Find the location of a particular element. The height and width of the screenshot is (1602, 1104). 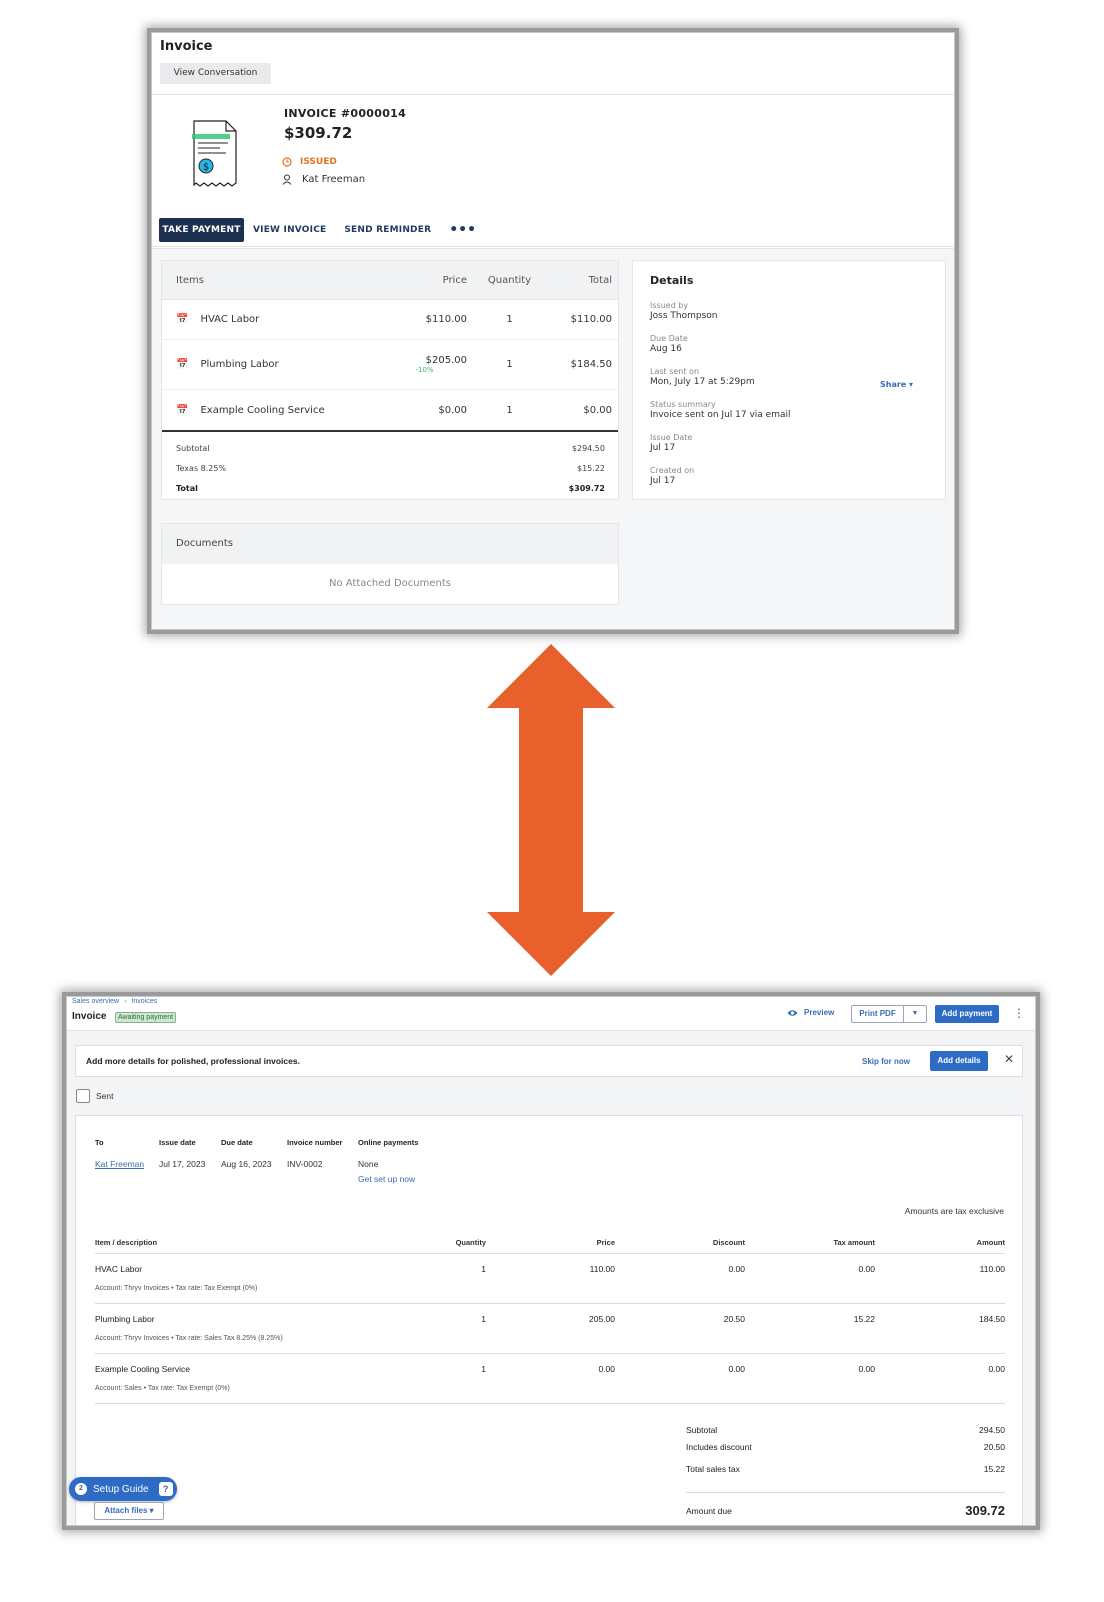

status-badge: ISSUED is located at coordinates (309, 162).